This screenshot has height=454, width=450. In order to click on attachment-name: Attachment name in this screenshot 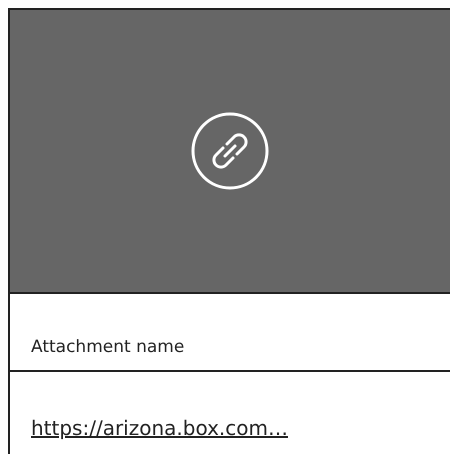, I will do `click(107, 347)`.